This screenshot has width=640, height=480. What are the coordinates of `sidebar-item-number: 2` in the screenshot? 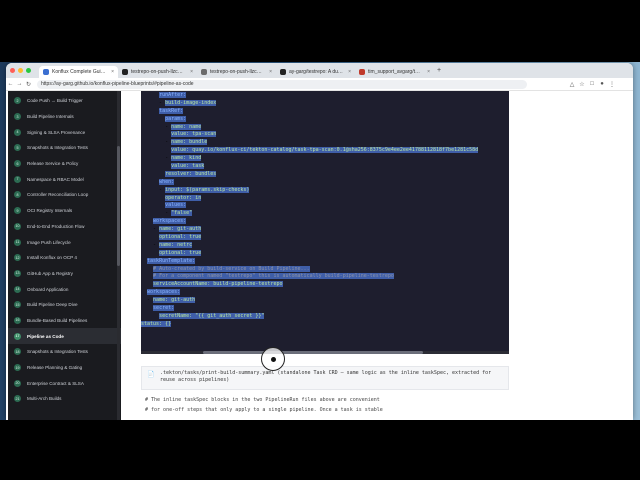 It's located at (17, 101).